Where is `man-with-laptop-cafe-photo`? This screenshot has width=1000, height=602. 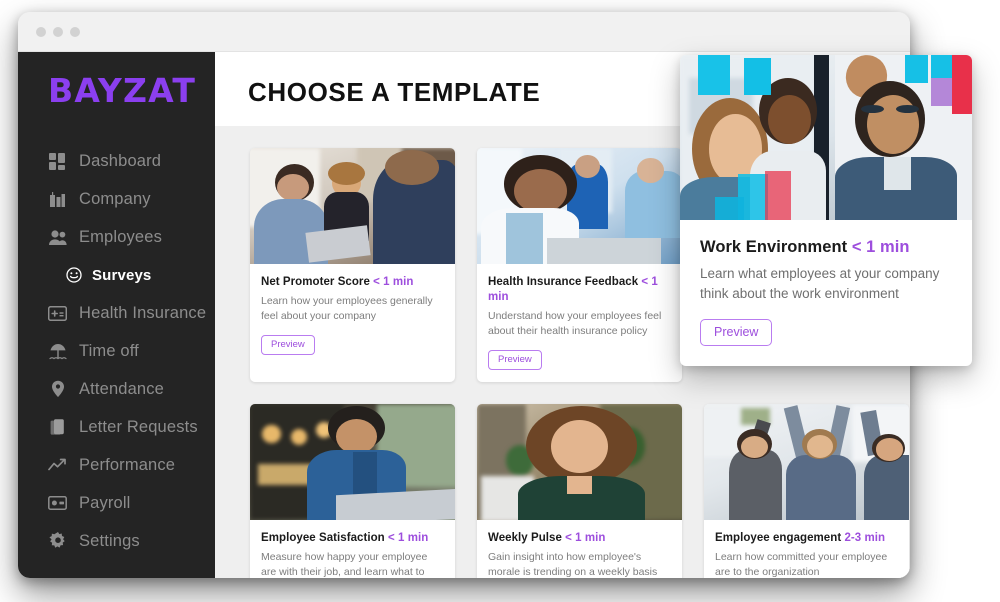 man-with-laptop-cafe-photo is located at coordinates (352, 461).